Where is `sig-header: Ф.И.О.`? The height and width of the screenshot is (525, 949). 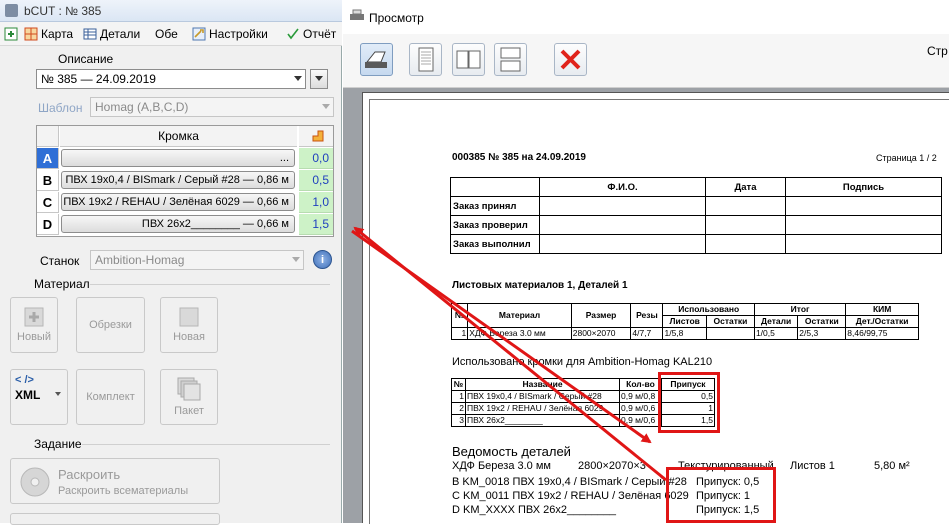 sig-header: Ф.И.О. is located at coordinates (622, 187).